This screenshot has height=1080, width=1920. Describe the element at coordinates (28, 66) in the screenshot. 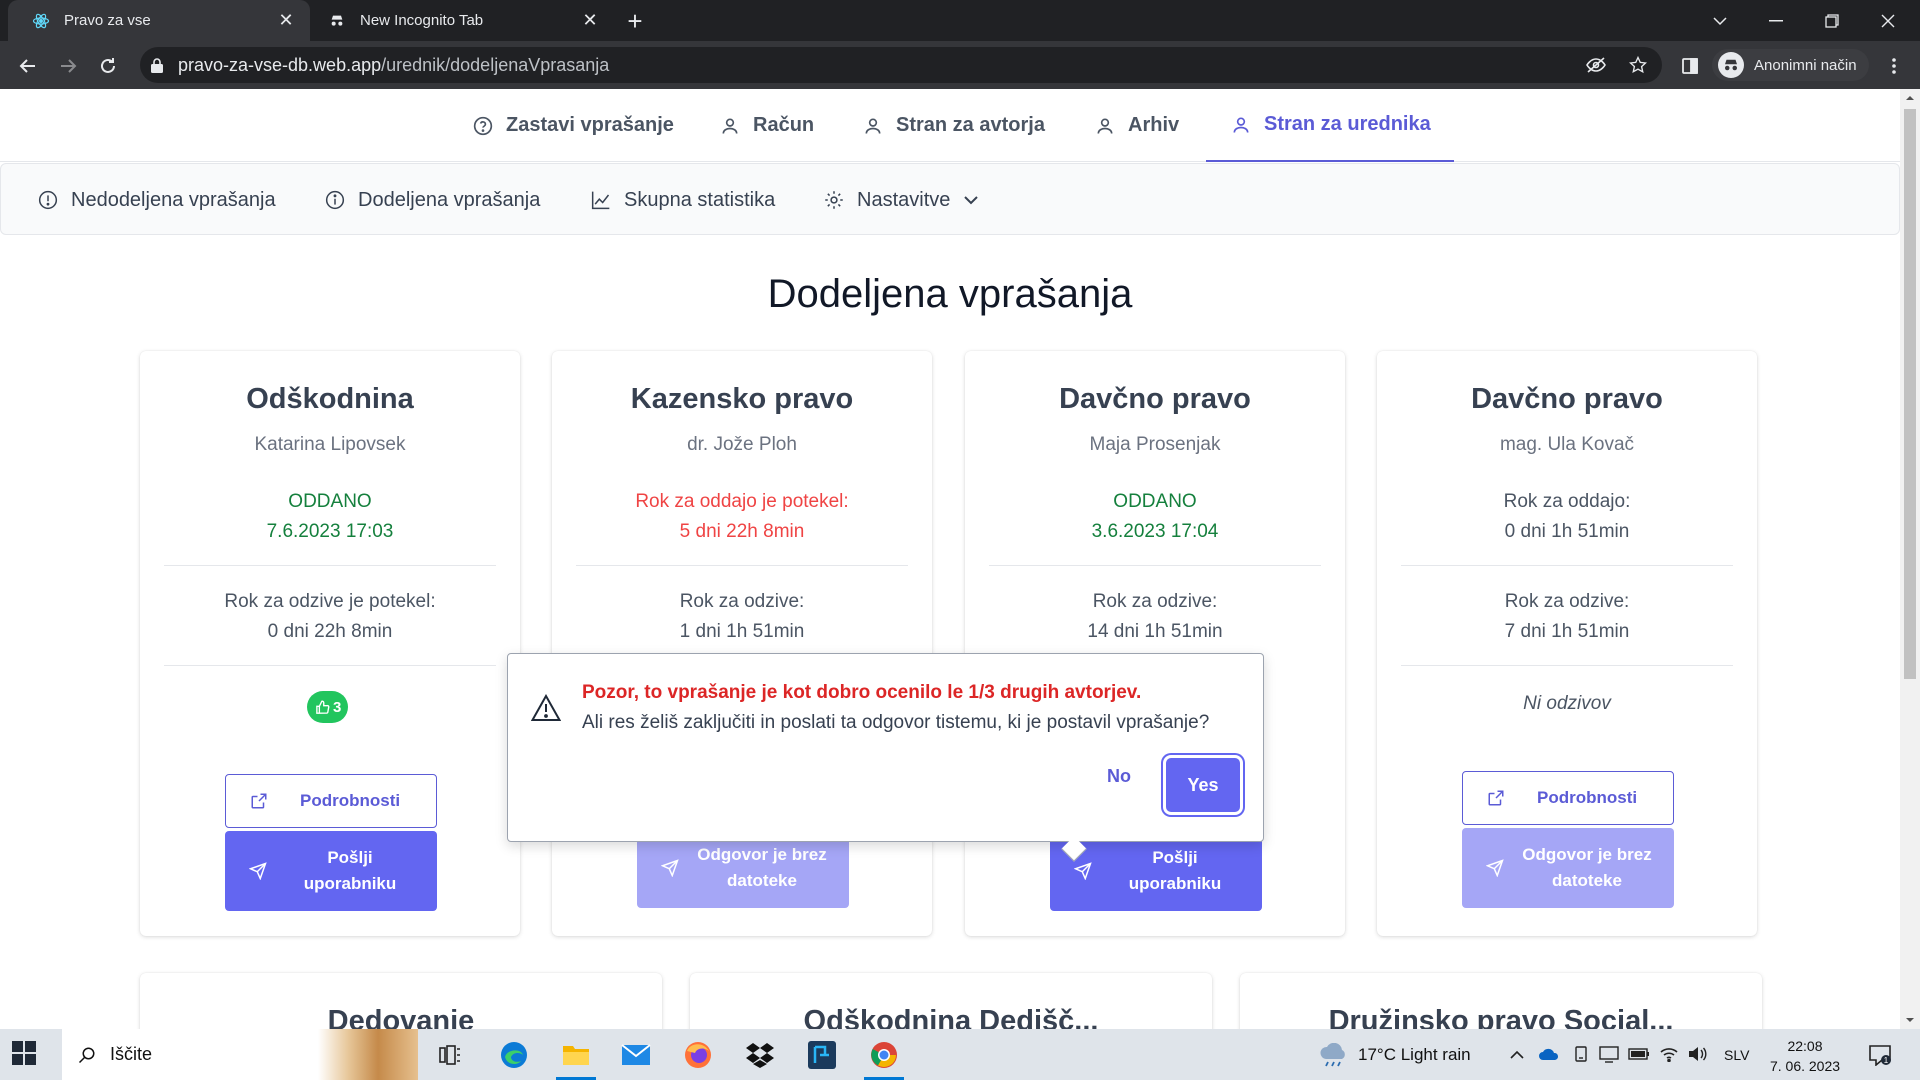

I see `back-arrow-icon` at that location.